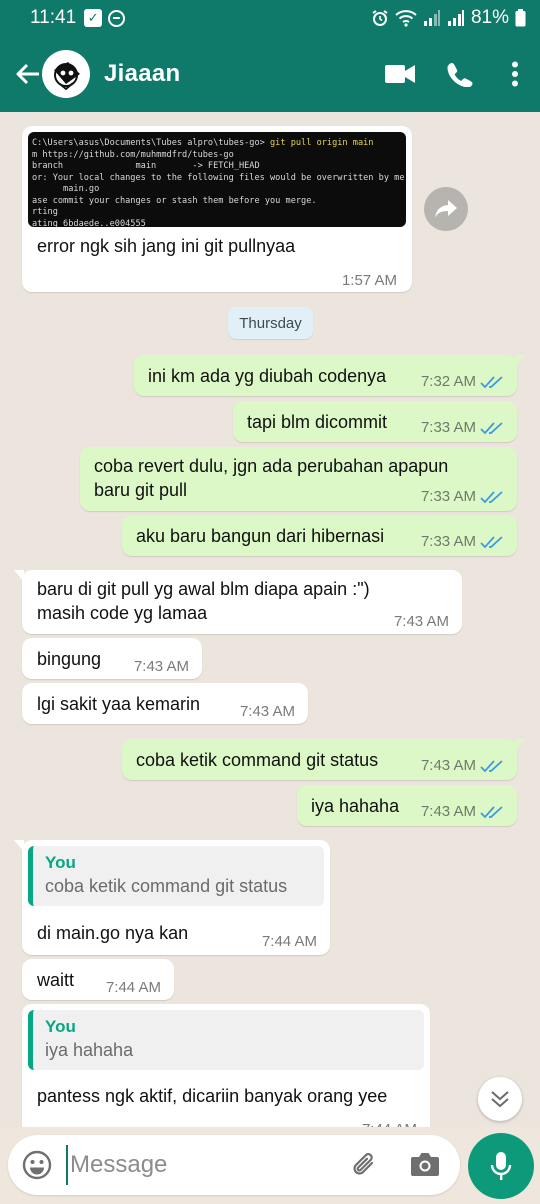 This screenshot has width=540, height=1204. I want to click on signal-1-icon, so click(431, 18).